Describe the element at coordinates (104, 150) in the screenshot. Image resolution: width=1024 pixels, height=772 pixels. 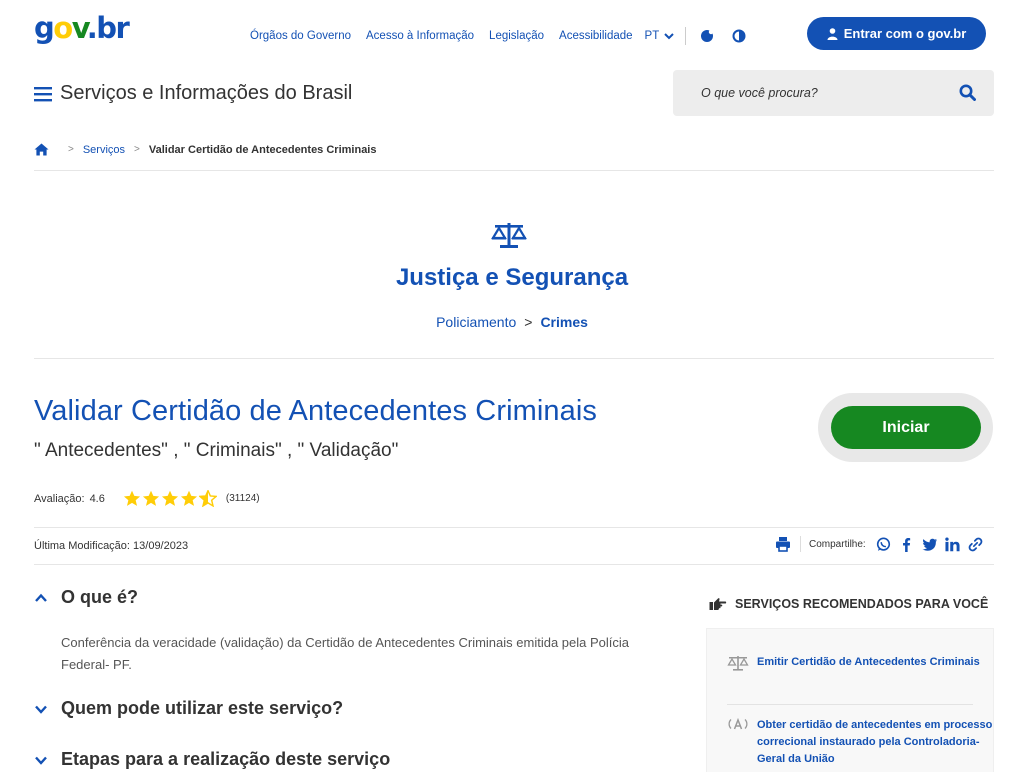
I see `breadcrumb-servicos: Serviços` at that location.